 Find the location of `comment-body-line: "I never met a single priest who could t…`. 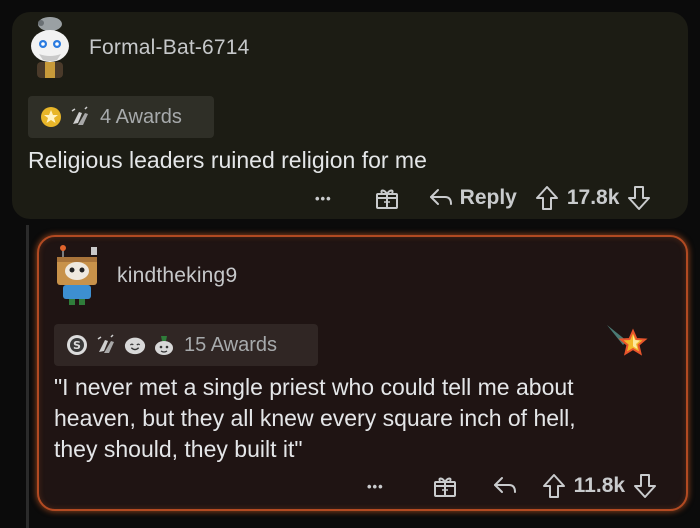

comment-body-line: "I never met a single priest who could t… is located at coordinates (314, 387).